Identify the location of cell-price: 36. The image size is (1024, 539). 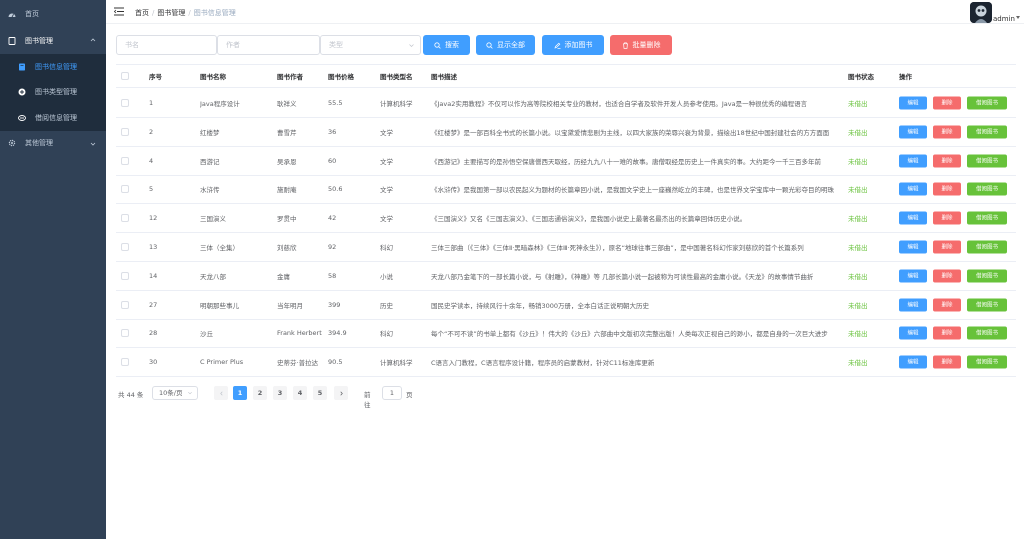
(332, 131).